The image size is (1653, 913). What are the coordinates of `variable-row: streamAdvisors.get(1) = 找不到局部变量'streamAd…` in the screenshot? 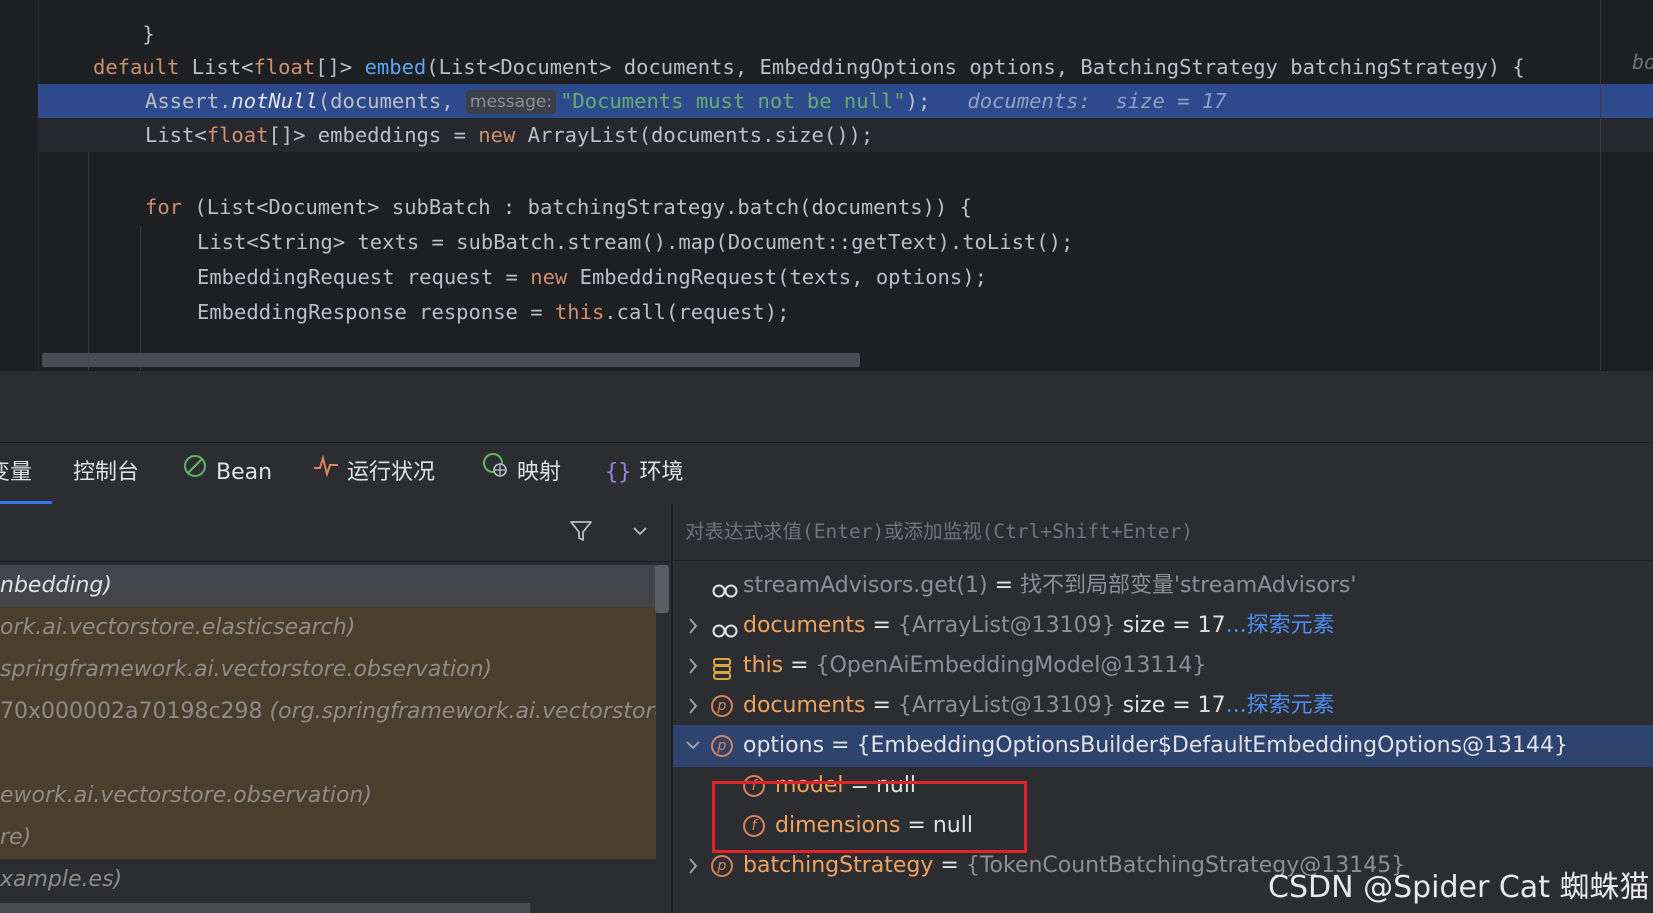 It's located at (1163, 586).